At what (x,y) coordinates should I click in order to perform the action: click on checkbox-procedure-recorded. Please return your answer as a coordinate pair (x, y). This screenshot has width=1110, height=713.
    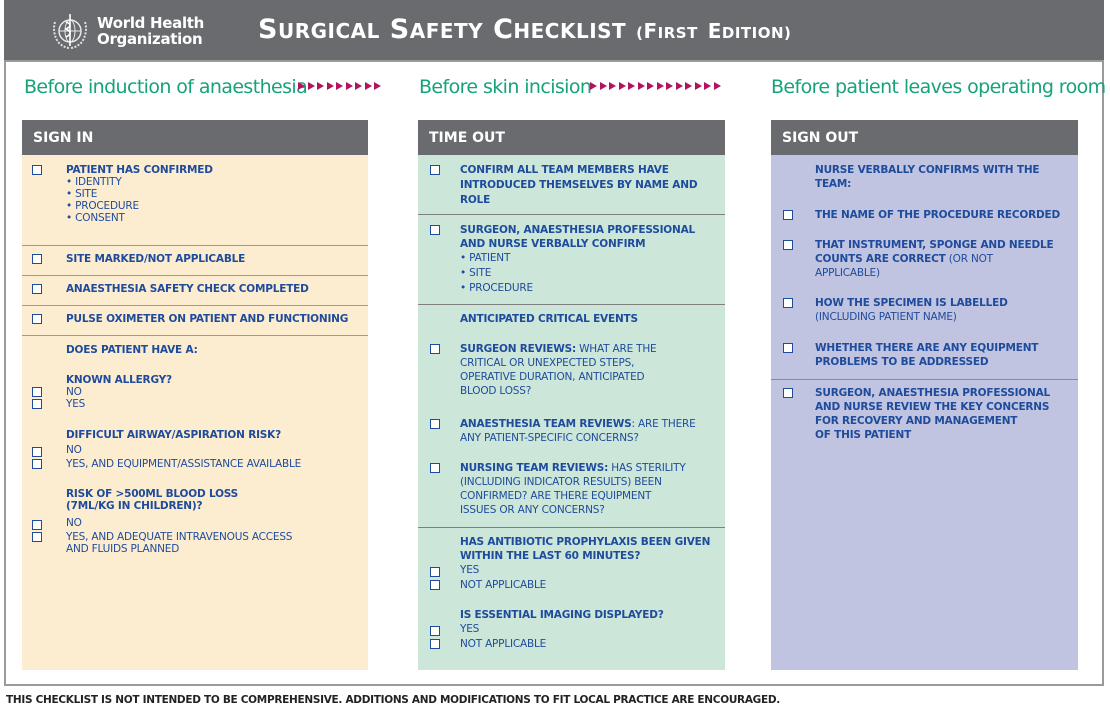
    Looking at the image, I should click on (788, 215).